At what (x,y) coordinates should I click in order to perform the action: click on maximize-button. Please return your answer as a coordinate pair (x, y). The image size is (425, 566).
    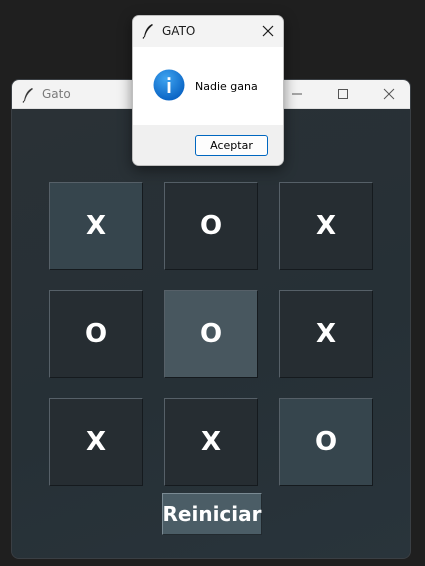
    Looking at the image, I should click on (343, 94).